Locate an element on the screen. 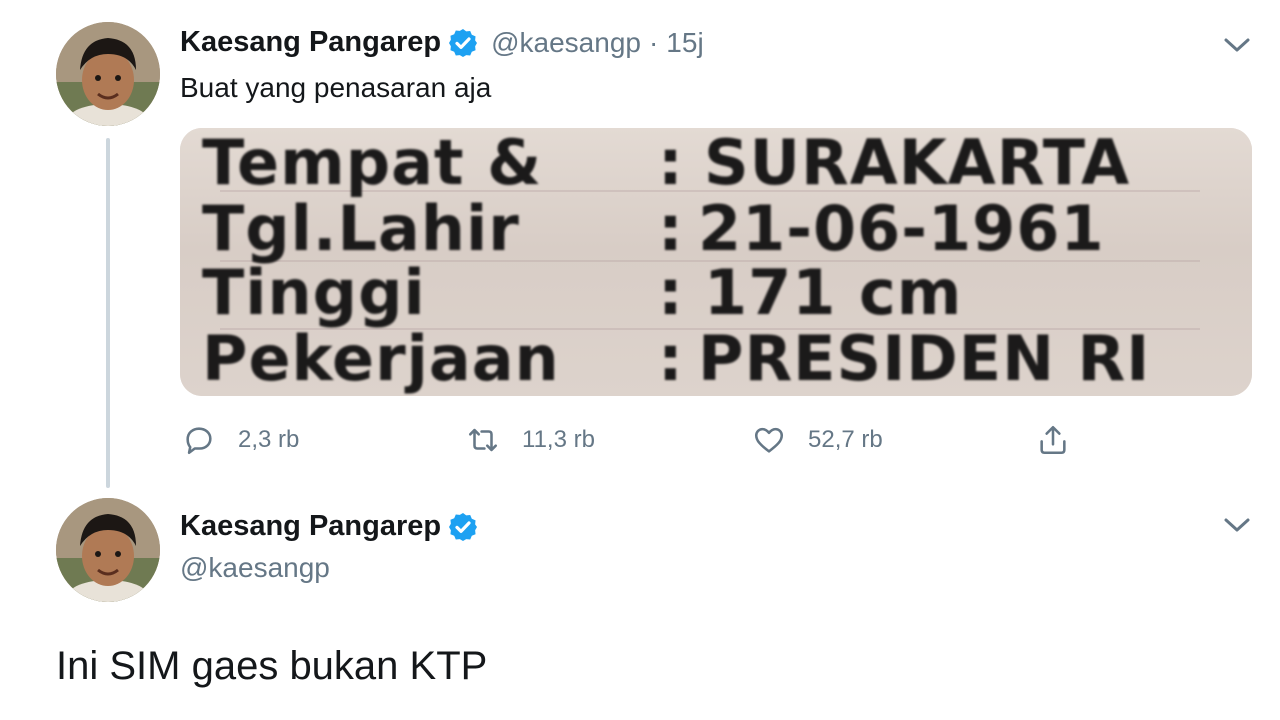 This screenshot has width=1280, height=720. tweet-header: Kaesang Pangarep @kaesangp · 15j is located at coordinates (442, 42).